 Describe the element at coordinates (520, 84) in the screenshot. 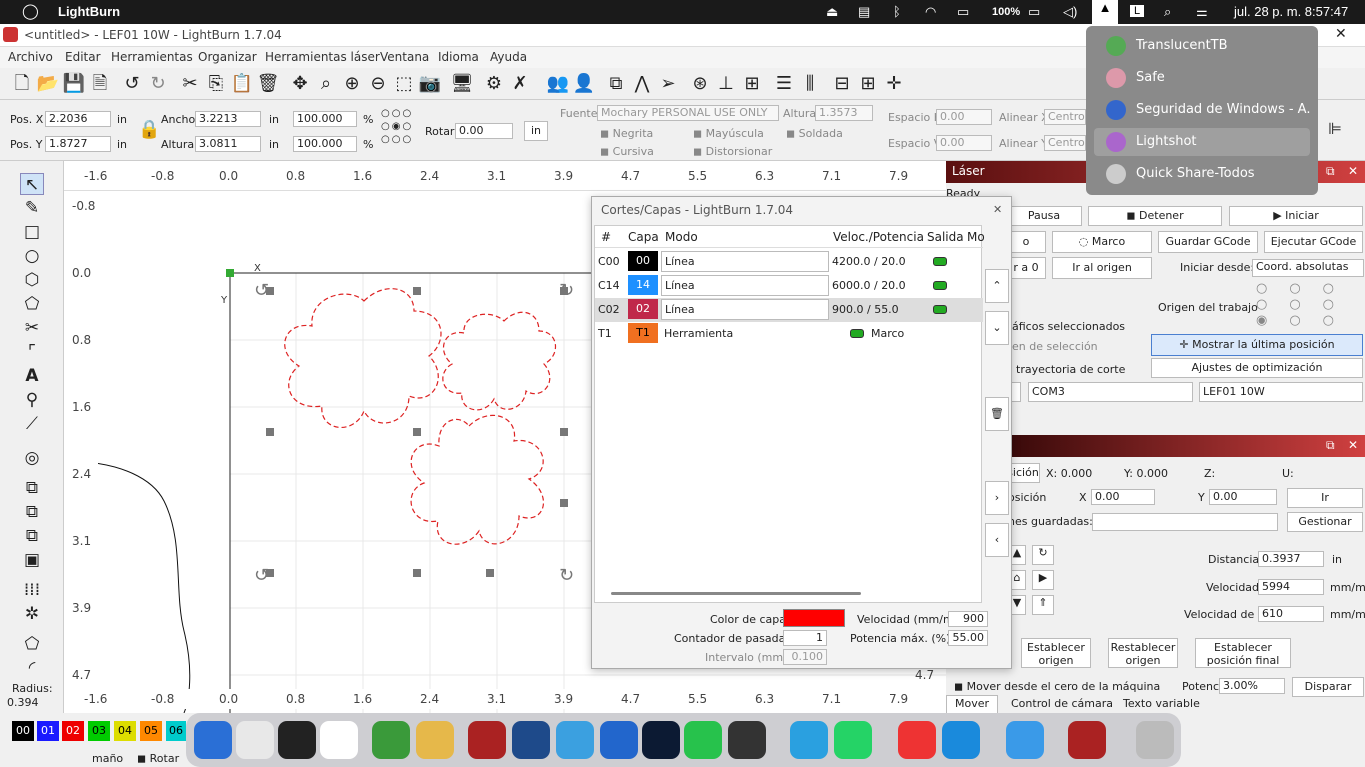

I see `tools-icon: ✗` at that location.